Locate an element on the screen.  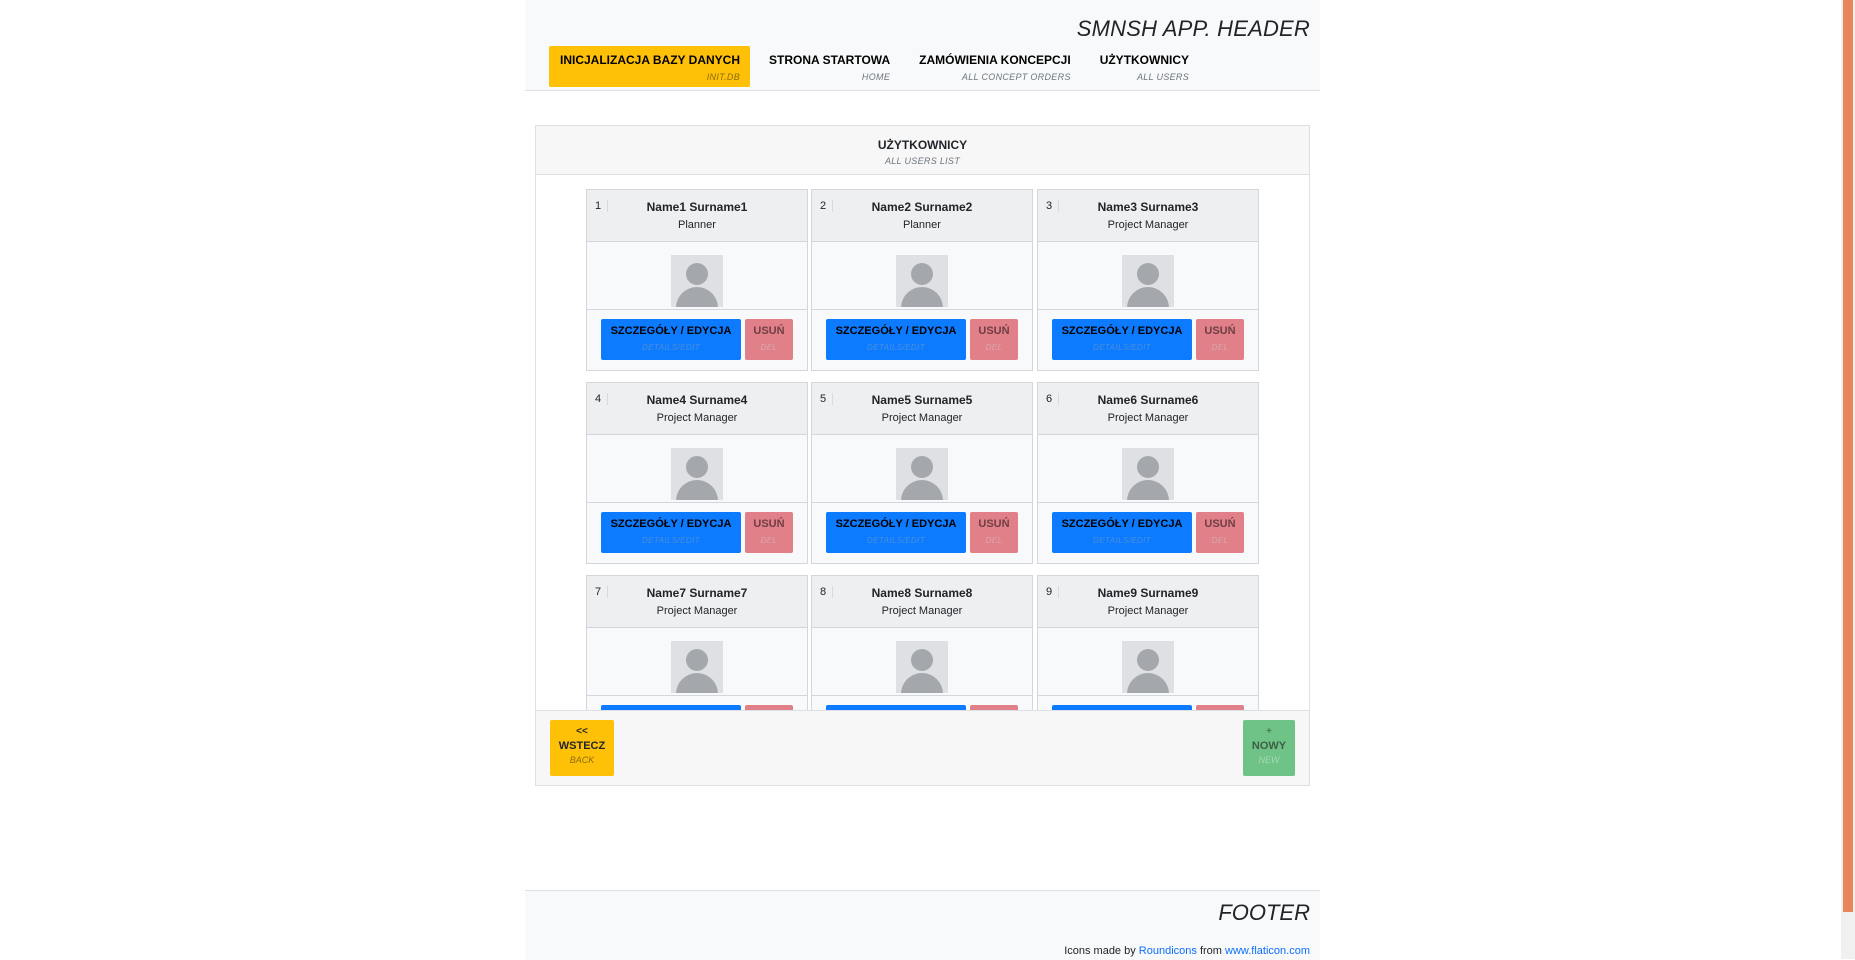
nav-sublabel: ALL USERS is located at coordinates (1163, 77).